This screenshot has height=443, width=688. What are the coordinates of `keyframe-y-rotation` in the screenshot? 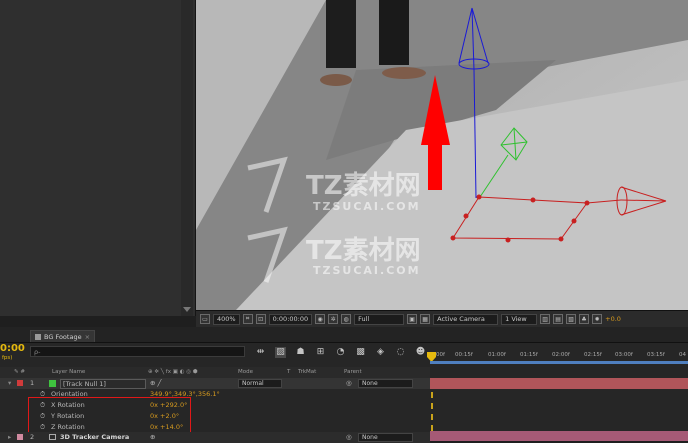 It's located at (432, 417).